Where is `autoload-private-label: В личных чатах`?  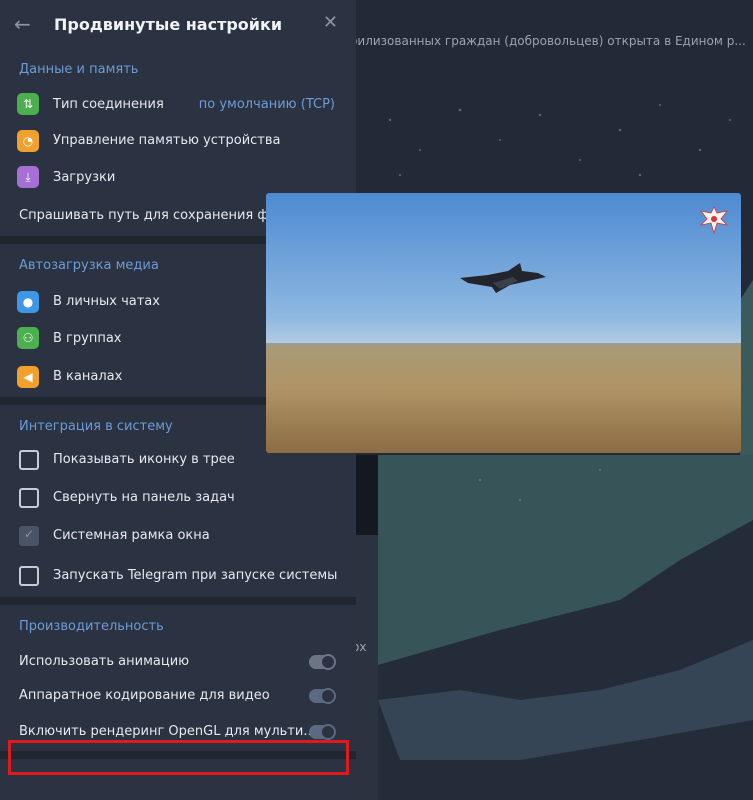 autoload-private-label: В личных чатах is located at coordinates (106, 302).